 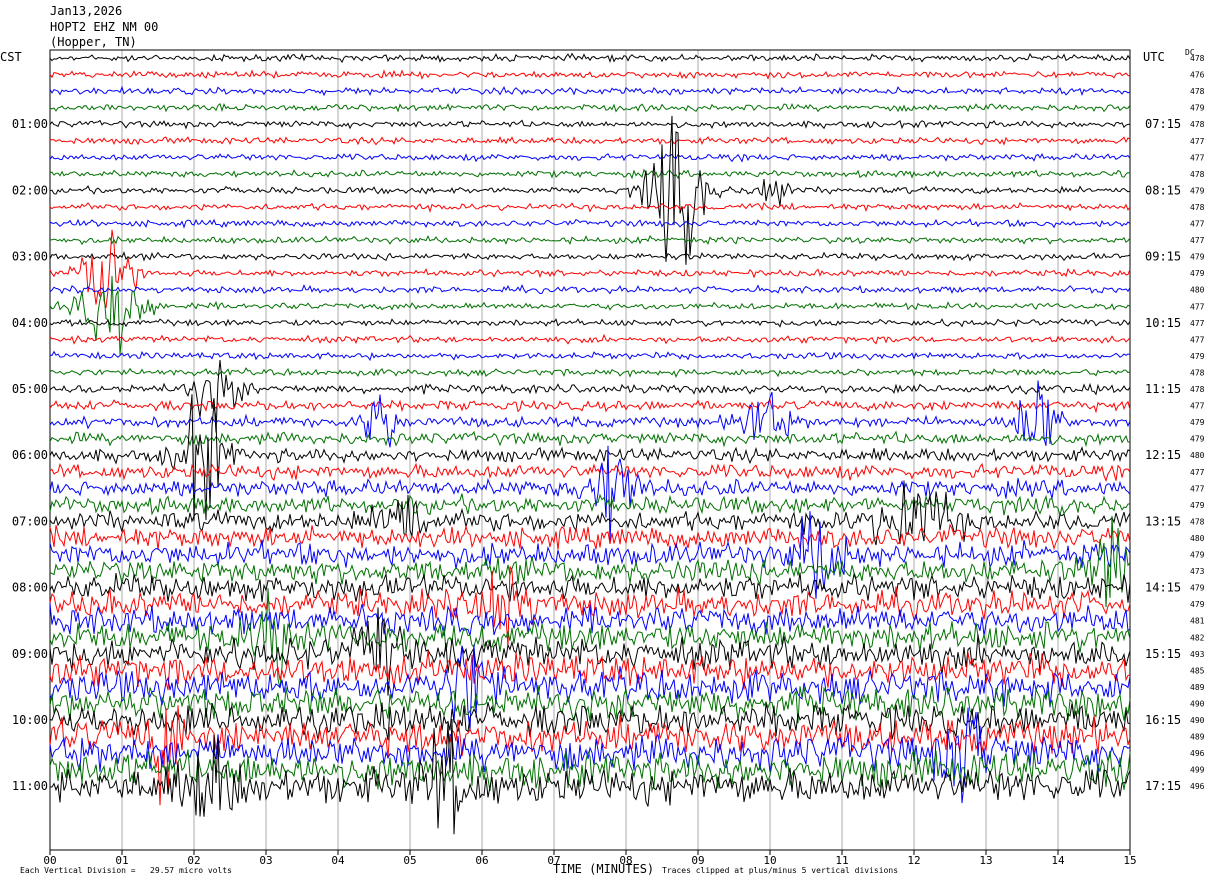 What do you see at coordinates (1163, 588) in the screenshot?
I see `right-hour-label: 14:15` at bounding box center [1163, 588].